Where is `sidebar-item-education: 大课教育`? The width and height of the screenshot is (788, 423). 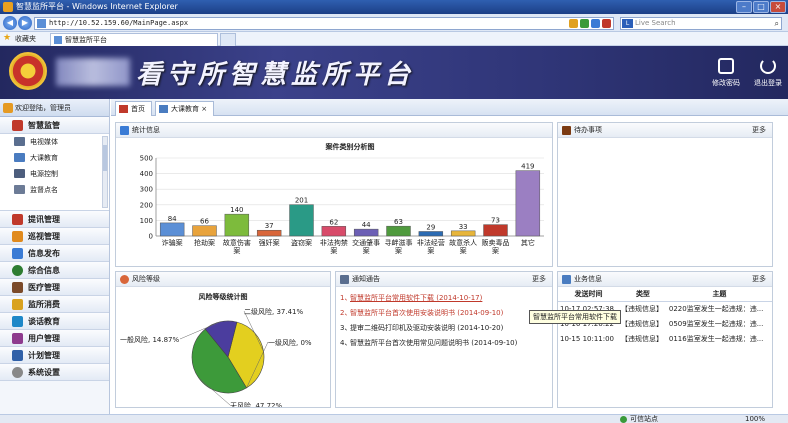
sidebar-item-education: 大课教育 is located at coordinates (54, 158).